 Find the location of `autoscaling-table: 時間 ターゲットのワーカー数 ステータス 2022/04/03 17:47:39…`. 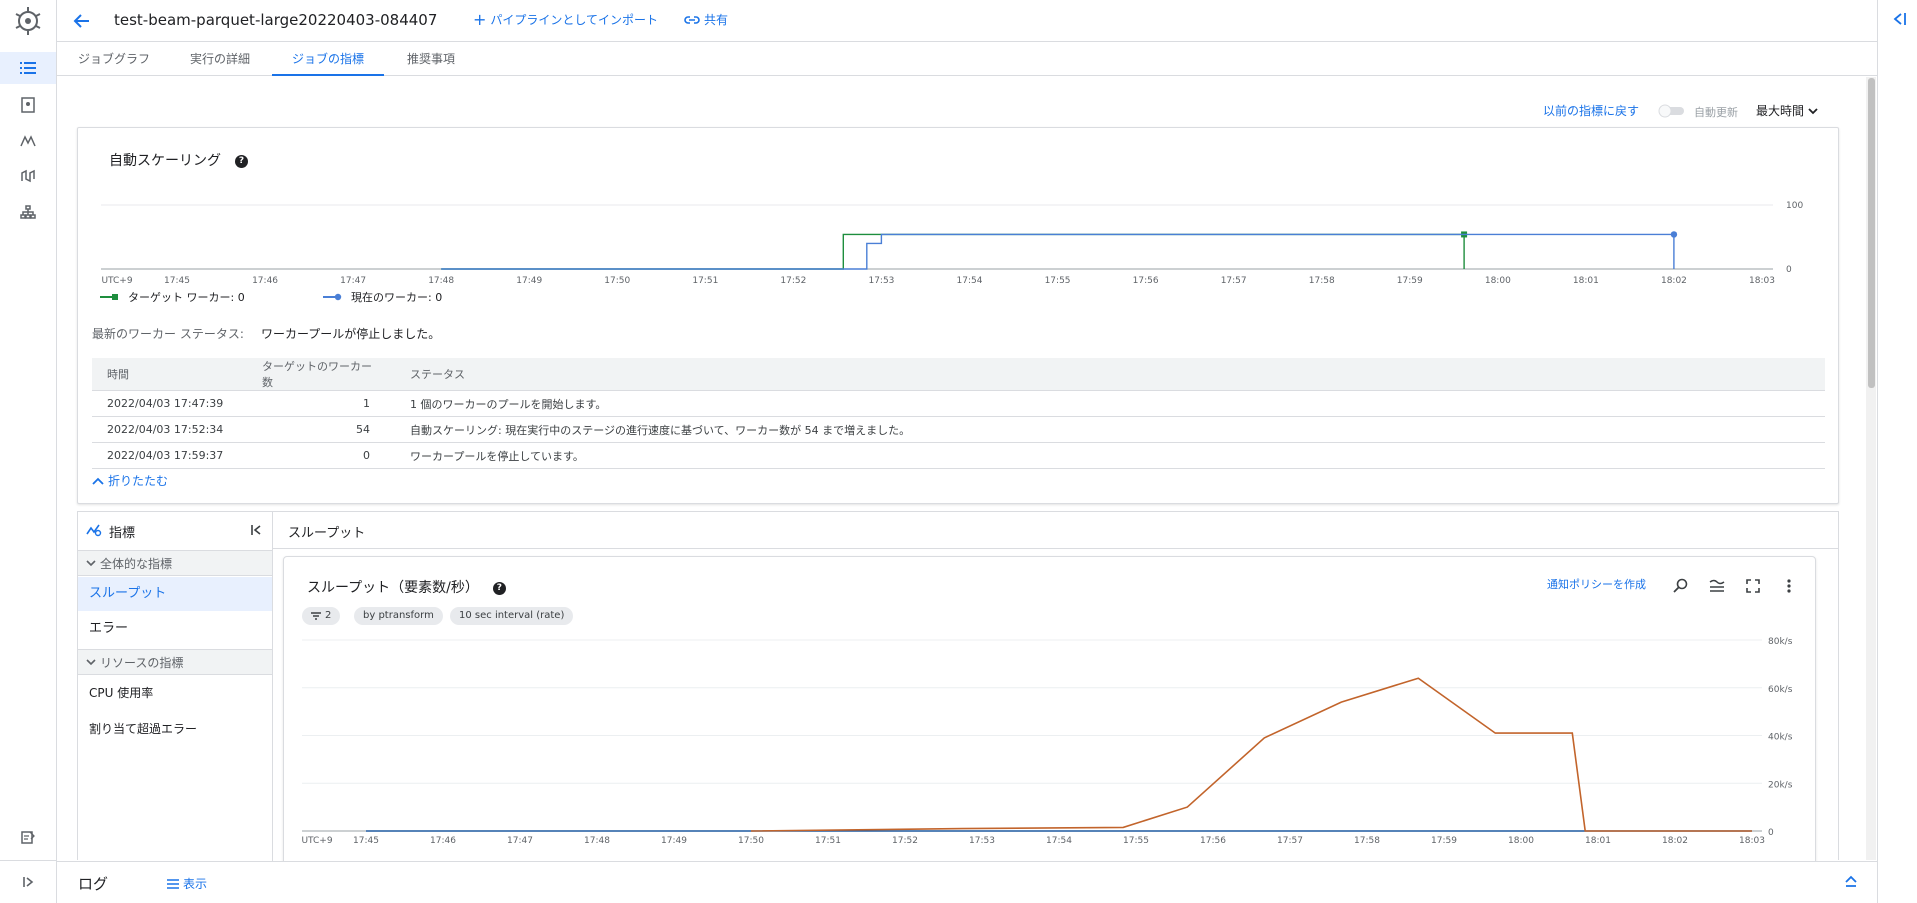

autoscaling-table: 時間 ターゲットのワーカー数 ステータス 2022/04/03 17:47:39… is located at coordinates (958, 413).